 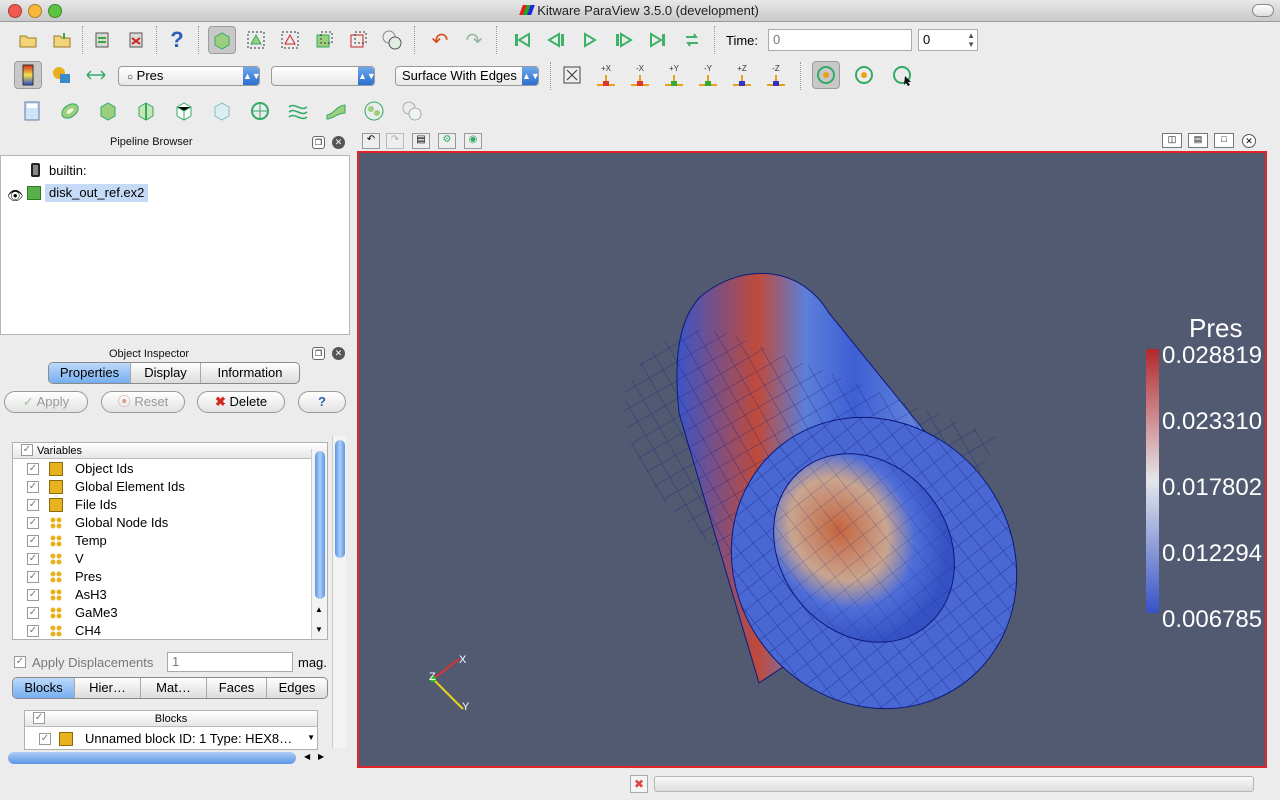 I want to click on screenshot-icon: ◉, so click(x=473, y=141).